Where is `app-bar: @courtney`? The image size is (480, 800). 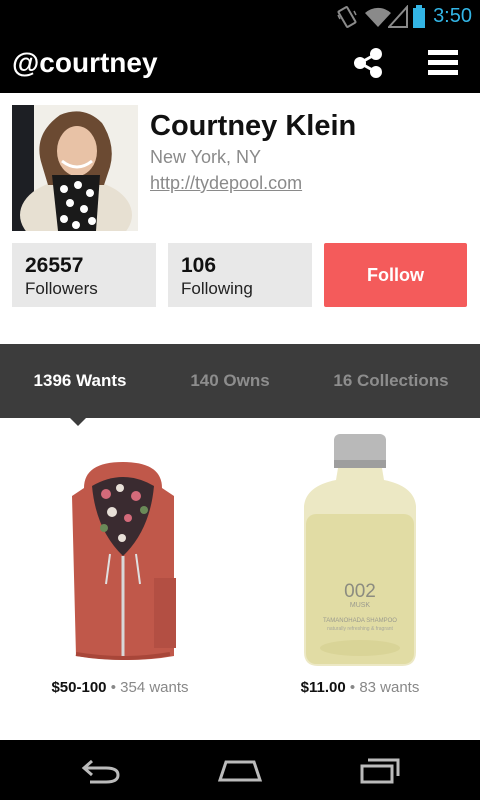
app-bar: @courtney is located at coordinates (240, 63).